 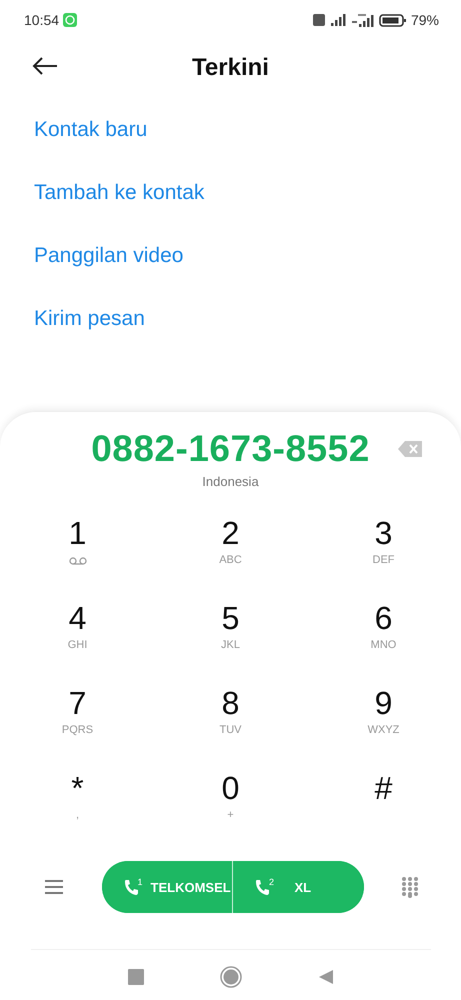 What do you see at coordinates (383, 642) in the screenshot?
I see `dial-key: 6 MNO` at bounding box center [383, 642].